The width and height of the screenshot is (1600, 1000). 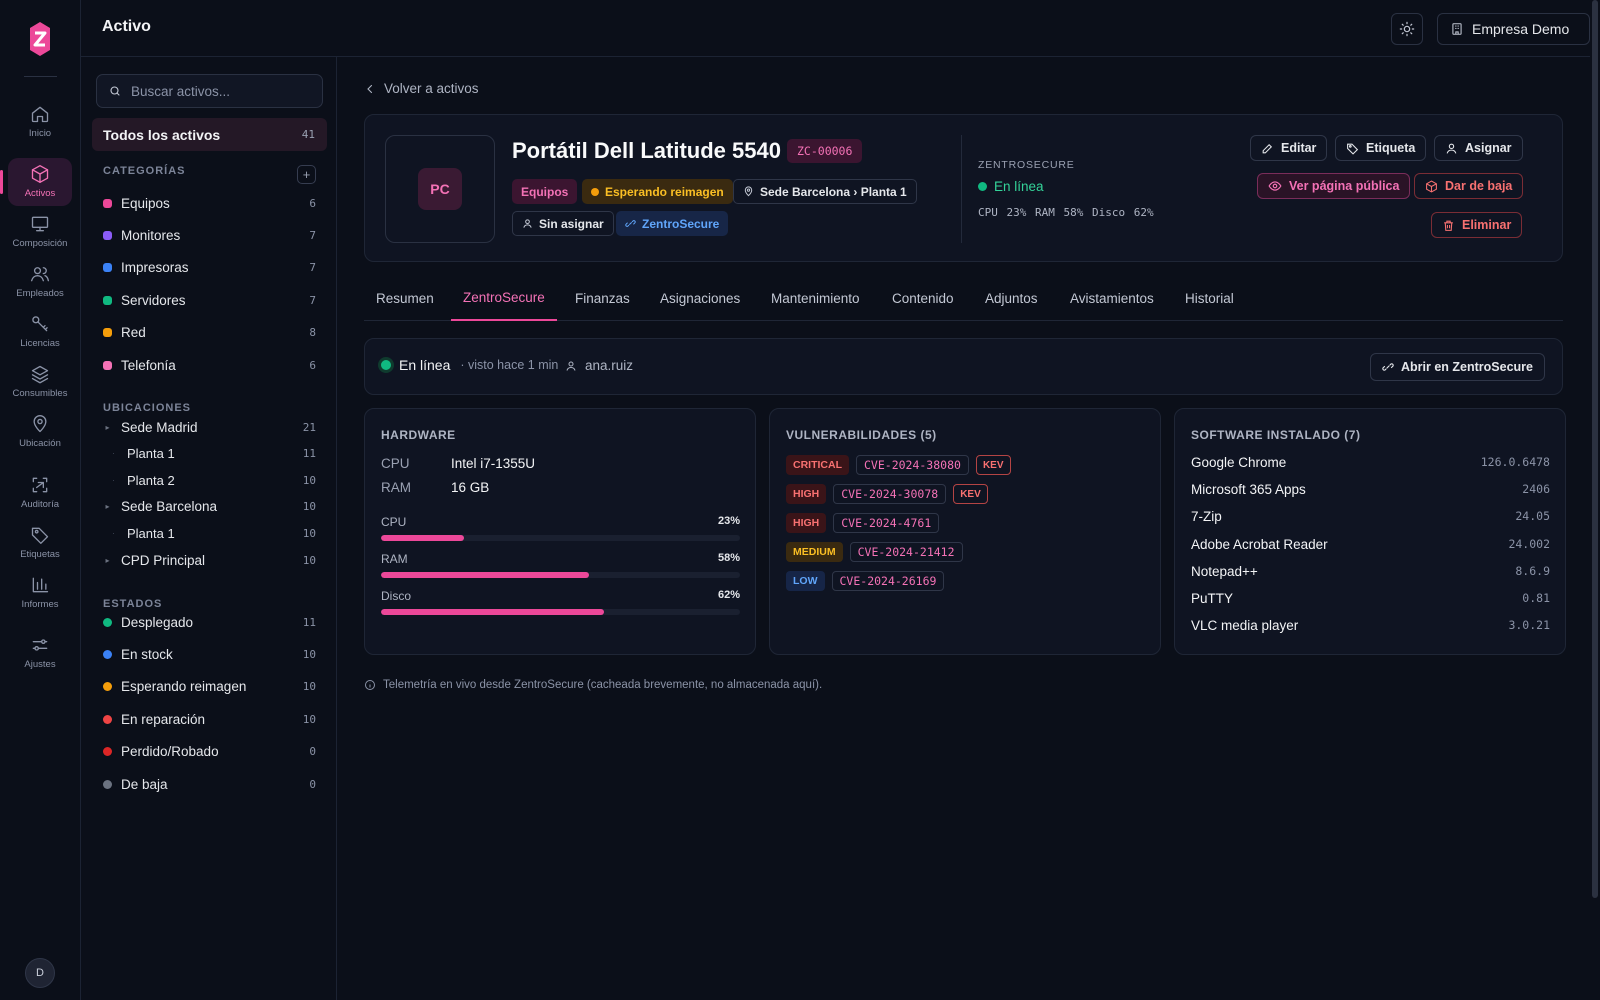 I want to click on avatar: D, so click(x=40, y=973).